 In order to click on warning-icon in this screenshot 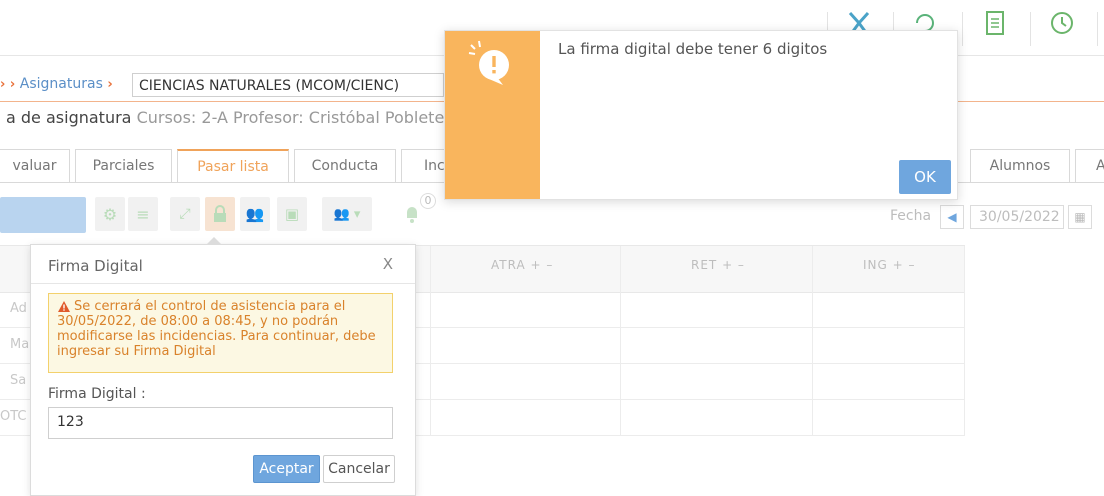, I will do `click(64, 306)`.